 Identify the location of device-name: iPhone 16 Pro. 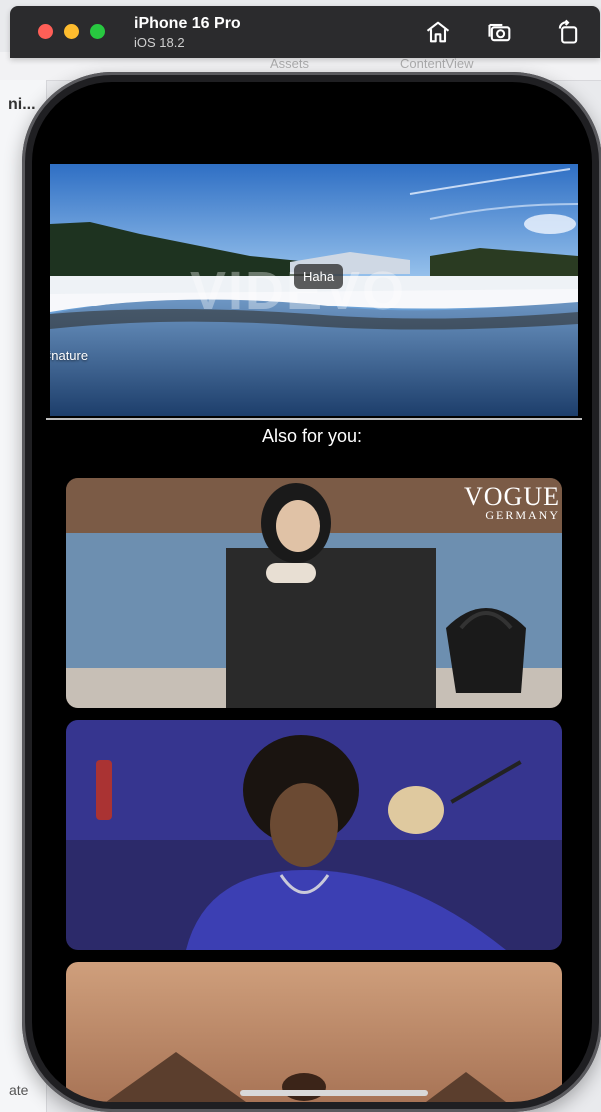
(187, 23).